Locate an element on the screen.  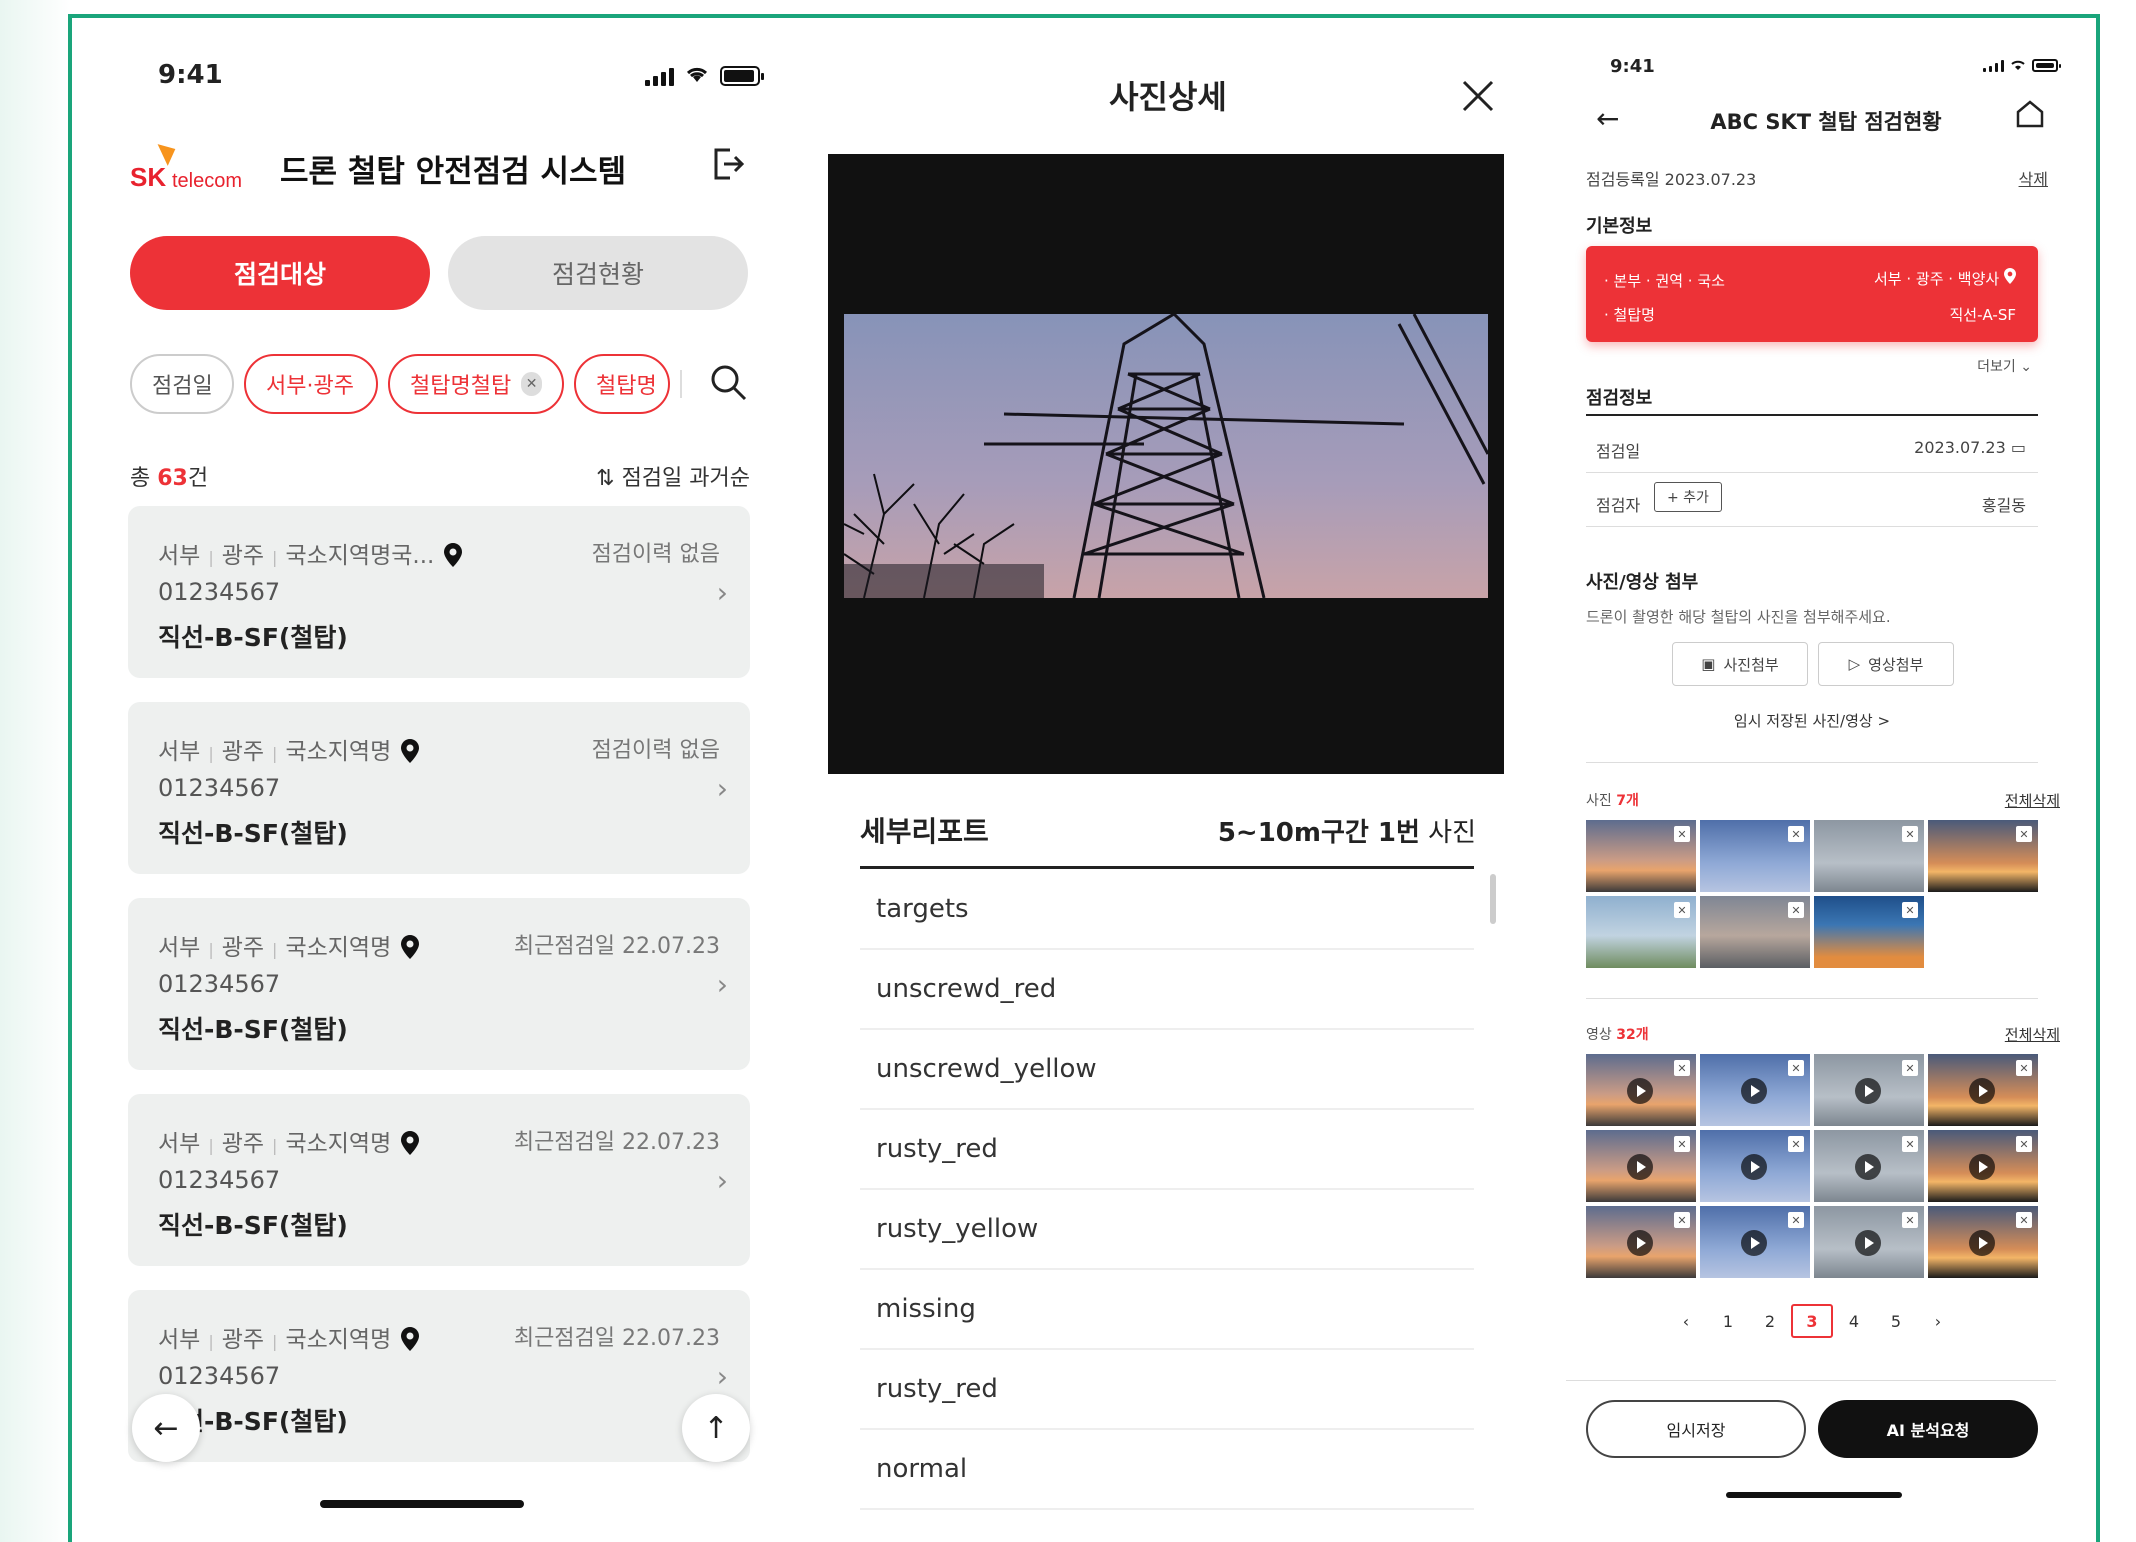
chip-region: 서부·광주 is located at coordinates (311, 384).